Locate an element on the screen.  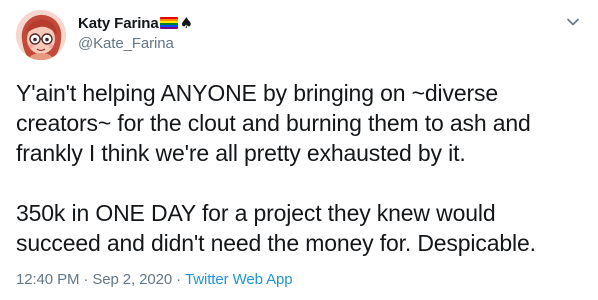
display-name: Katy Farina is located at coordinates (118, 23).